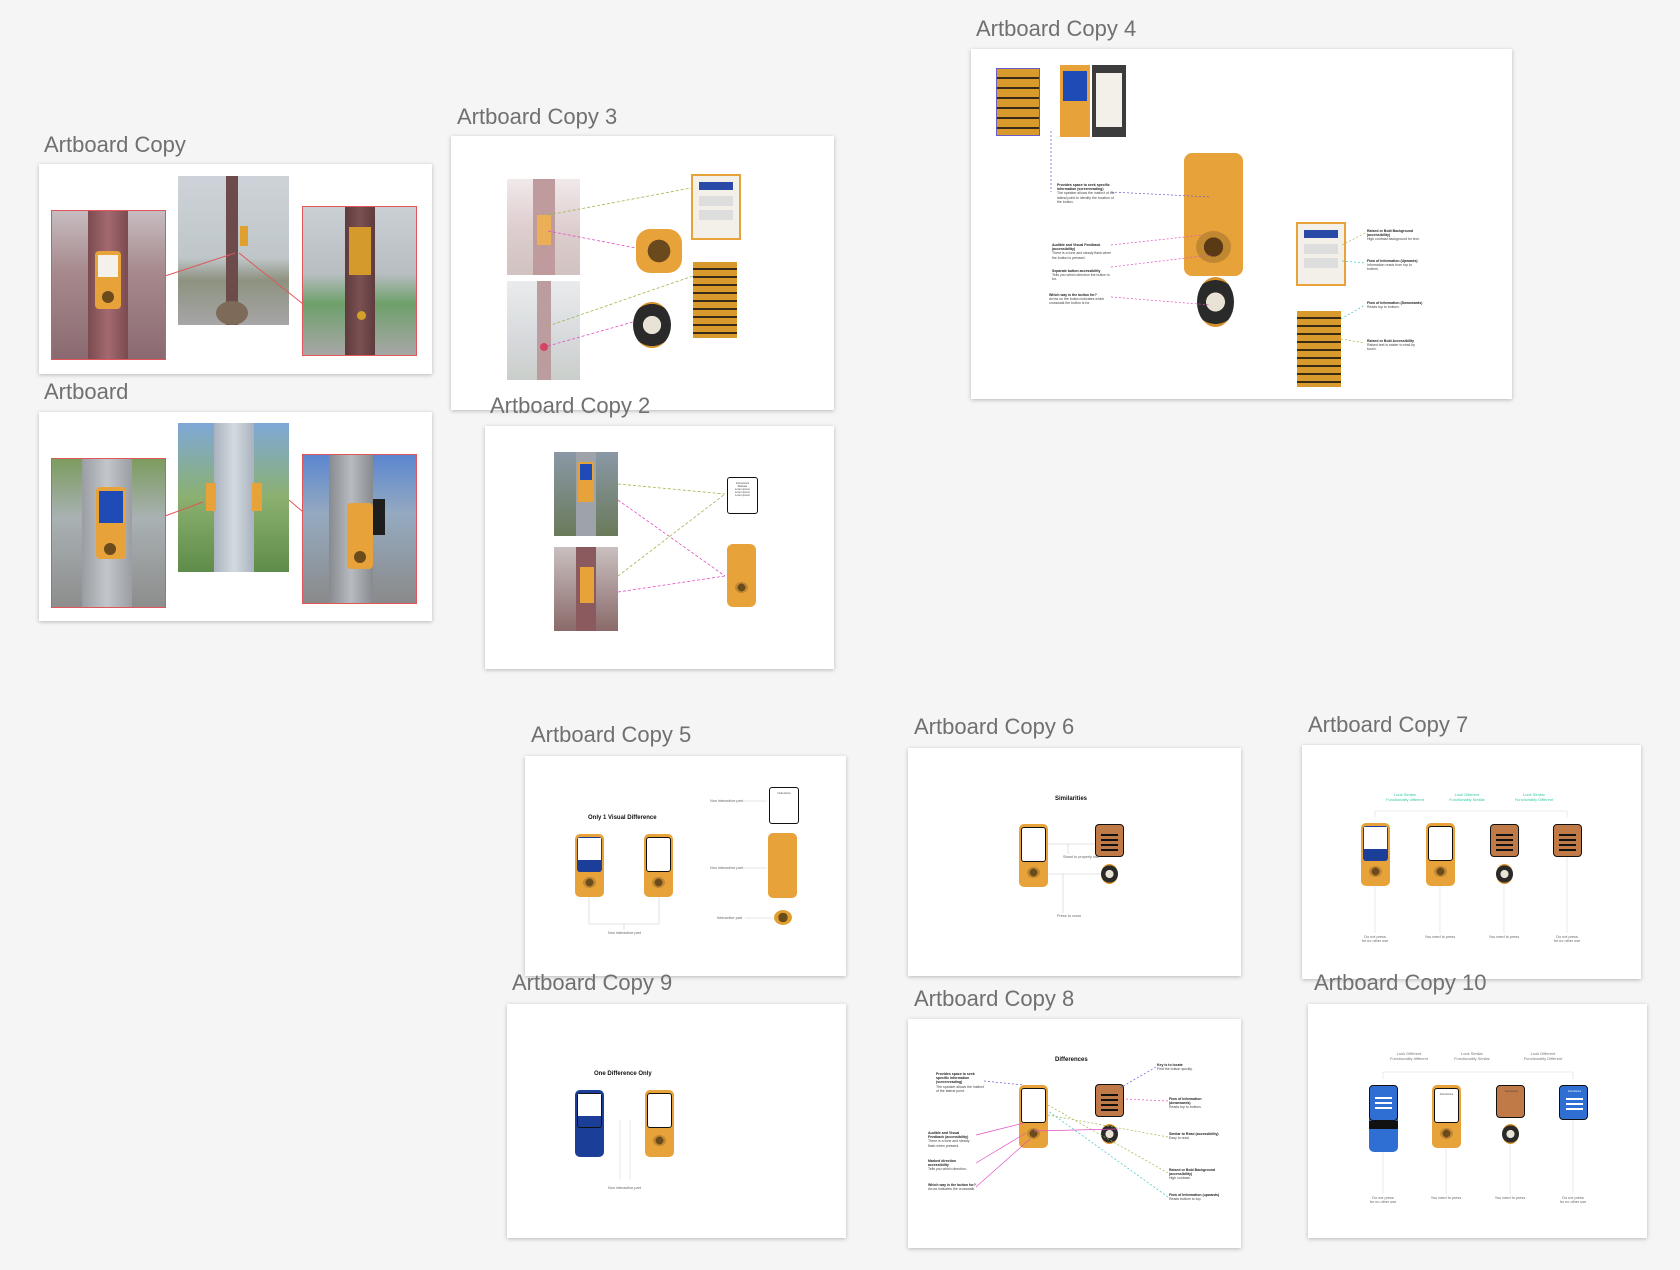 Image resolution: width=1680 pixels, height=1270 pixels. I want to click on pole-photo-left, so click(108, 285).